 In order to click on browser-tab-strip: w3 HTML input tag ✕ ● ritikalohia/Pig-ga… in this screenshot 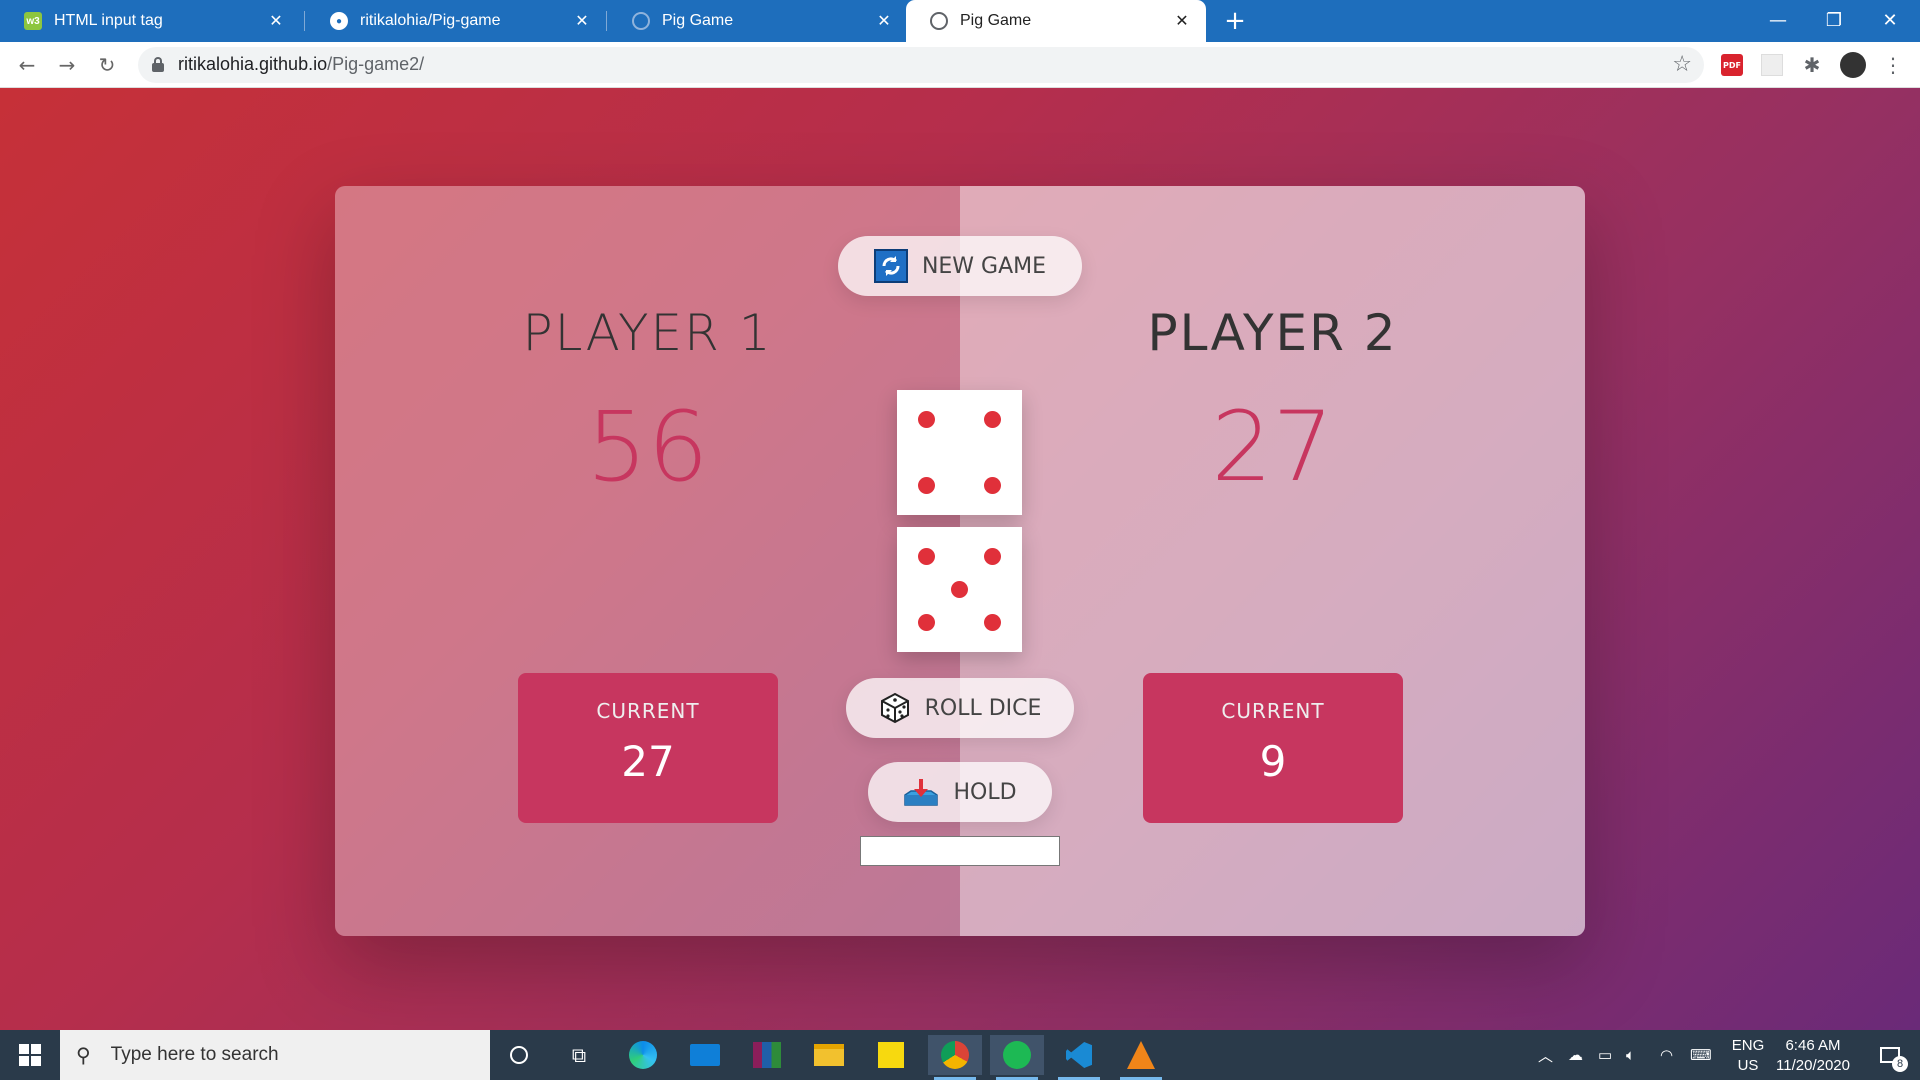, I will do `click(960, 21)`.